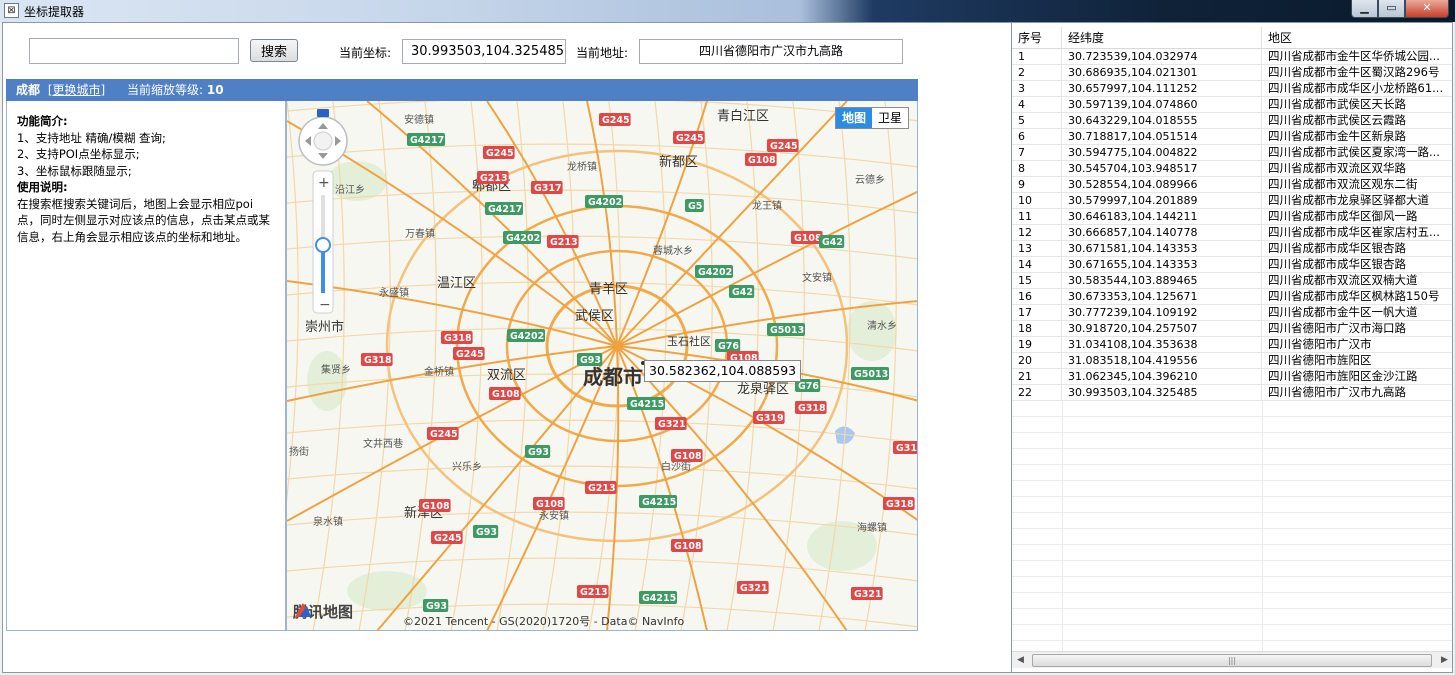  Describe the element at coordinates (1232, 185) in the screenshot. I see `table-row: 9 30.528554,104.089966 四川省成都市双流区观东二街` at that location.